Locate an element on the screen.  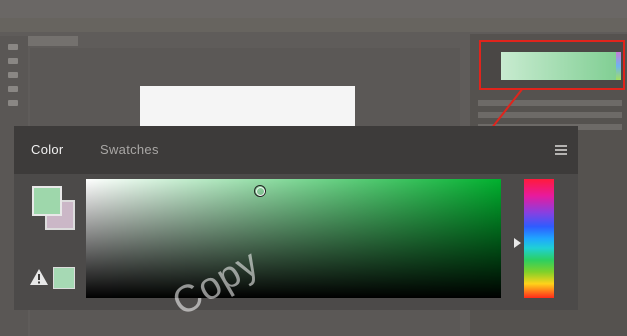
app-menu-bar is located at coordinates (313, 9).